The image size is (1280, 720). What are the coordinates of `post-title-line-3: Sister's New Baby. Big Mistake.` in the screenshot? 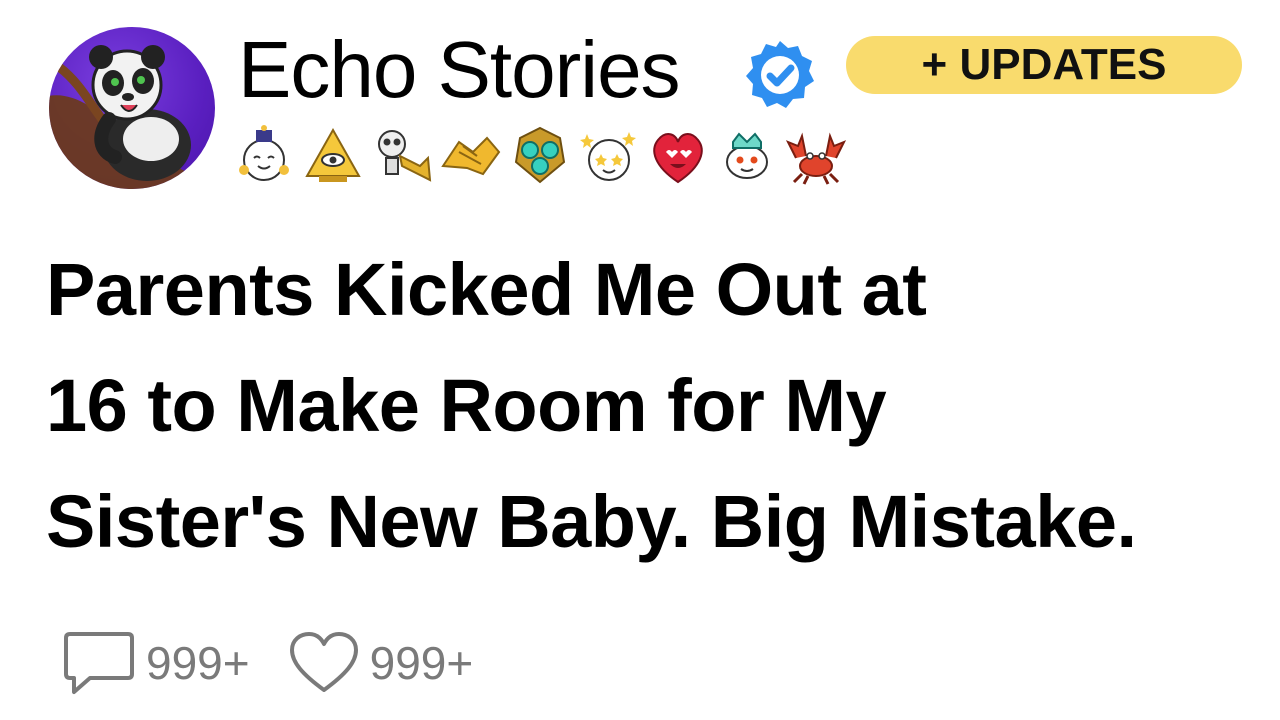 It's located at (591, 521).